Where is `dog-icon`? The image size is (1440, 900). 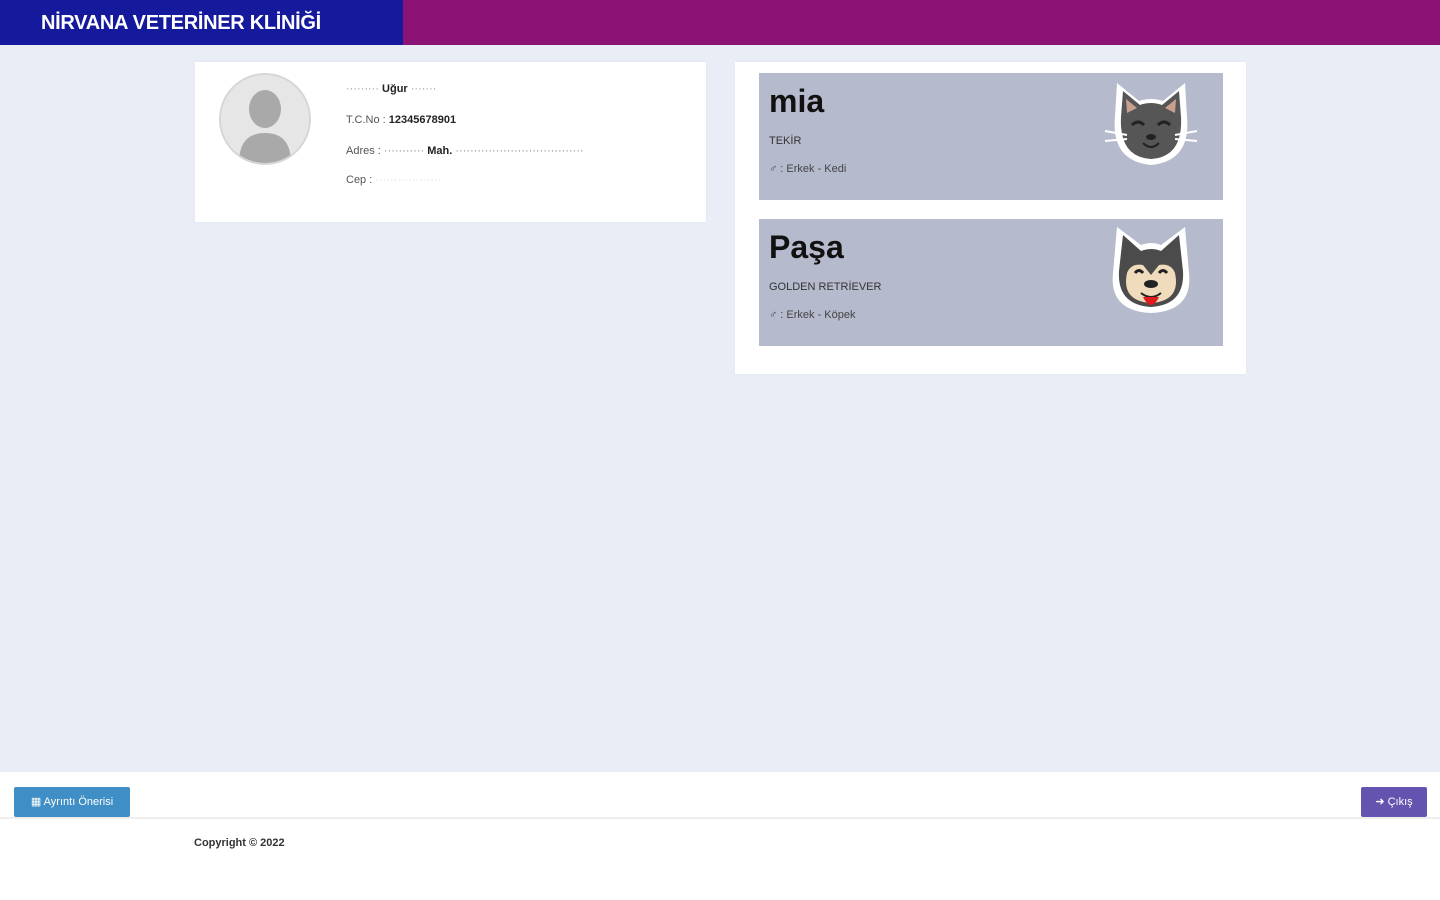 dog-icon is located at coordinates (1151, 270).